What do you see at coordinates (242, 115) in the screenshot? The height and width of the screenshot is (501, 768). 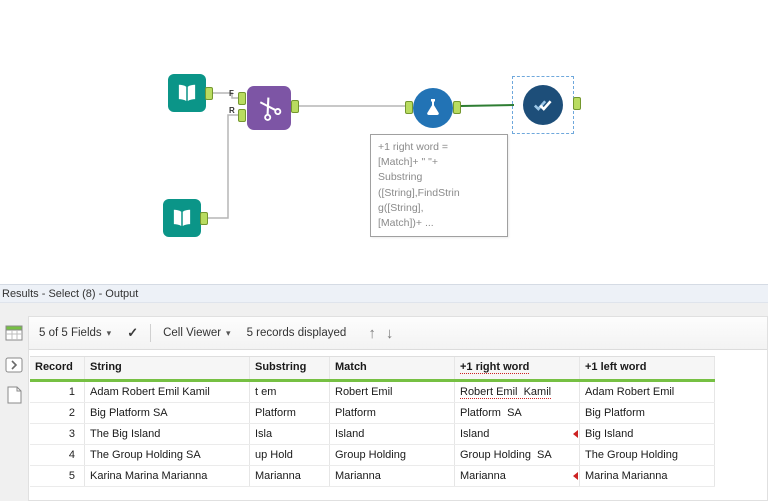 I see `replace-input-anchor` at bounding box center [242, 115].